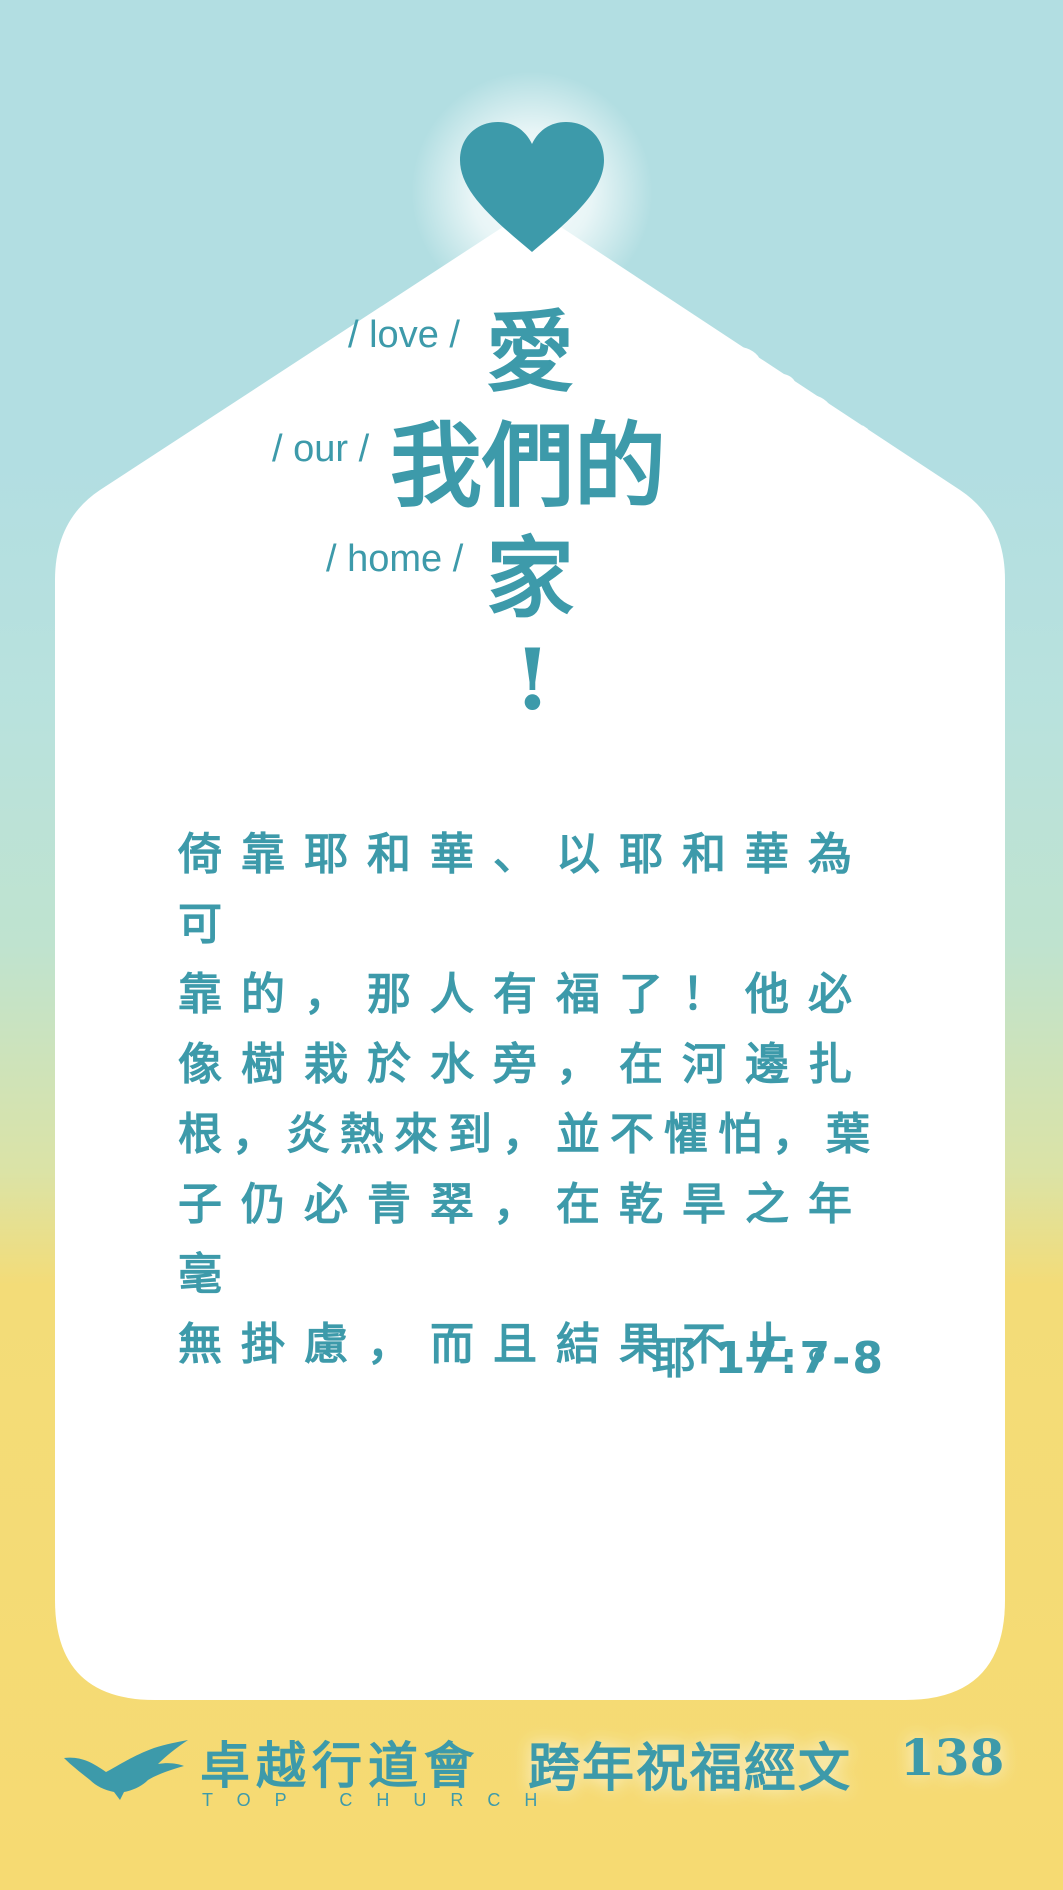  I want to click on title-love: 愛, so click(530, 352).